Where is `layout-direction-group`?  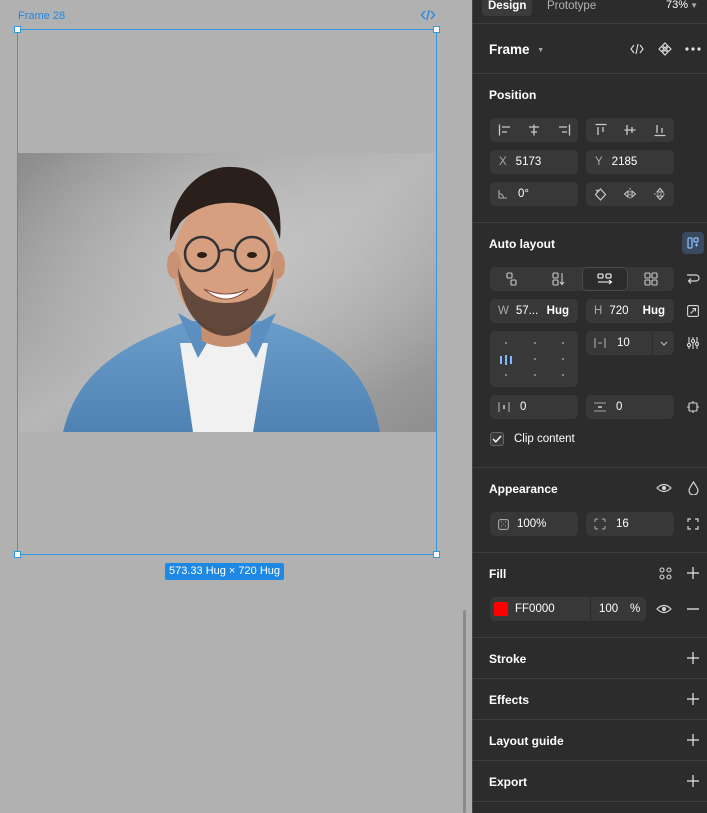
layout-direction-group is located at coordinates (582, 279).